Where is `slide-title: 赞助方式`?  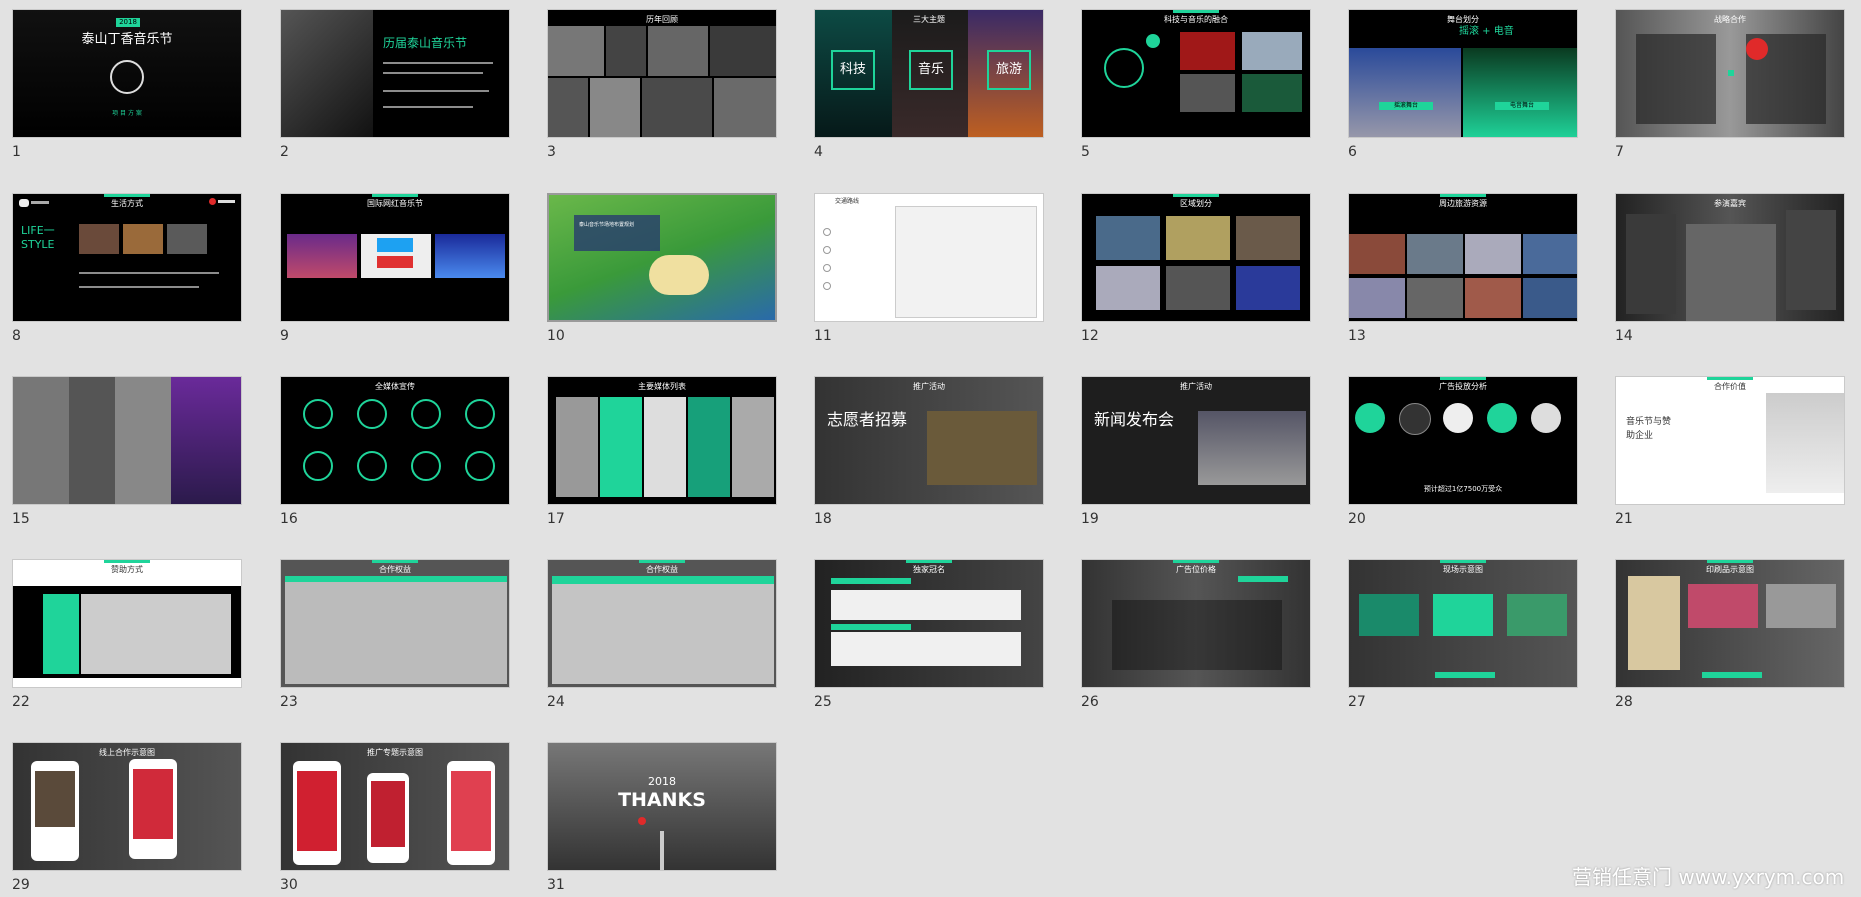 slide-title: 赞助方式 is located at coordinates (127, 569).